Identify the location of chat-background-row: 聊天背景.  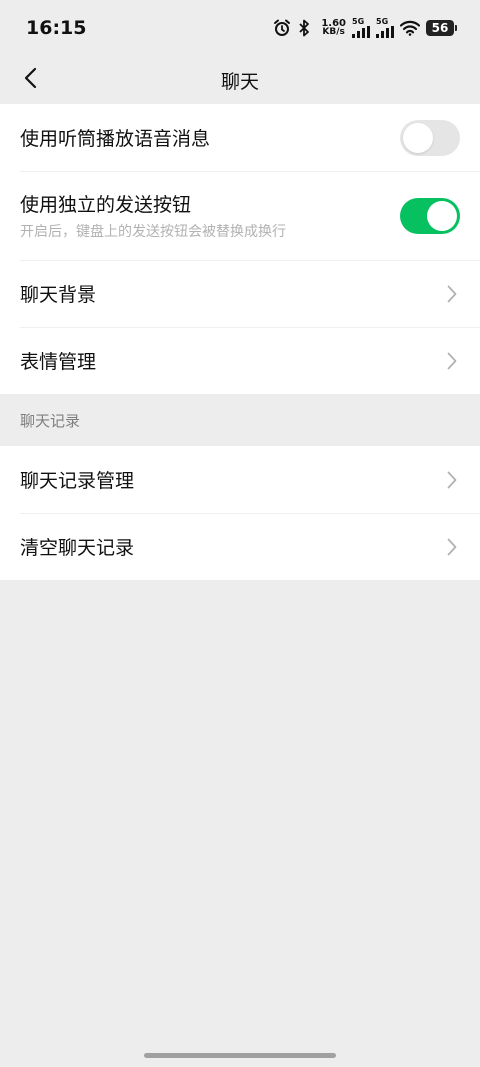
(240, 293).